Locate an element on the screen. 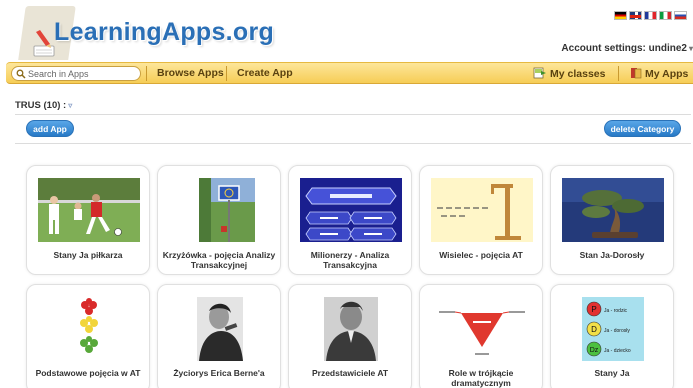  language-selector is located at coordinates (650, 15).